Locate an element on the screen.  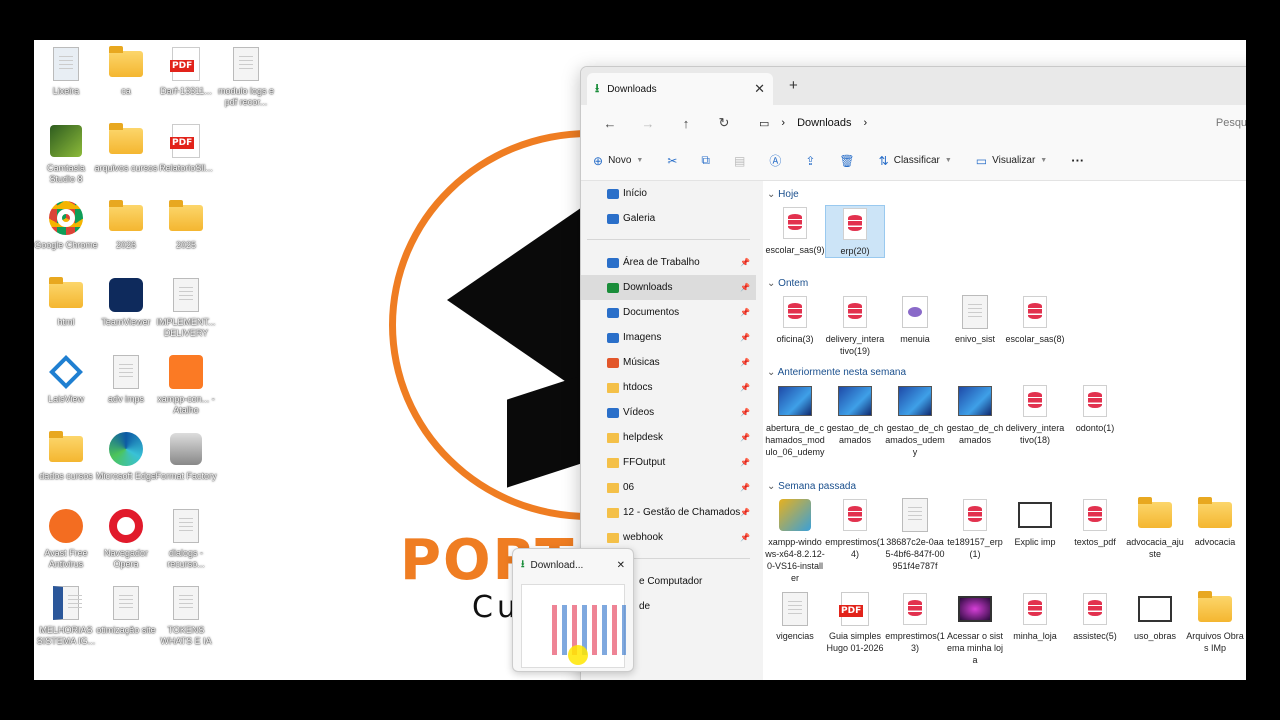
group-header: Hoje is located at coordinates (783, 194).